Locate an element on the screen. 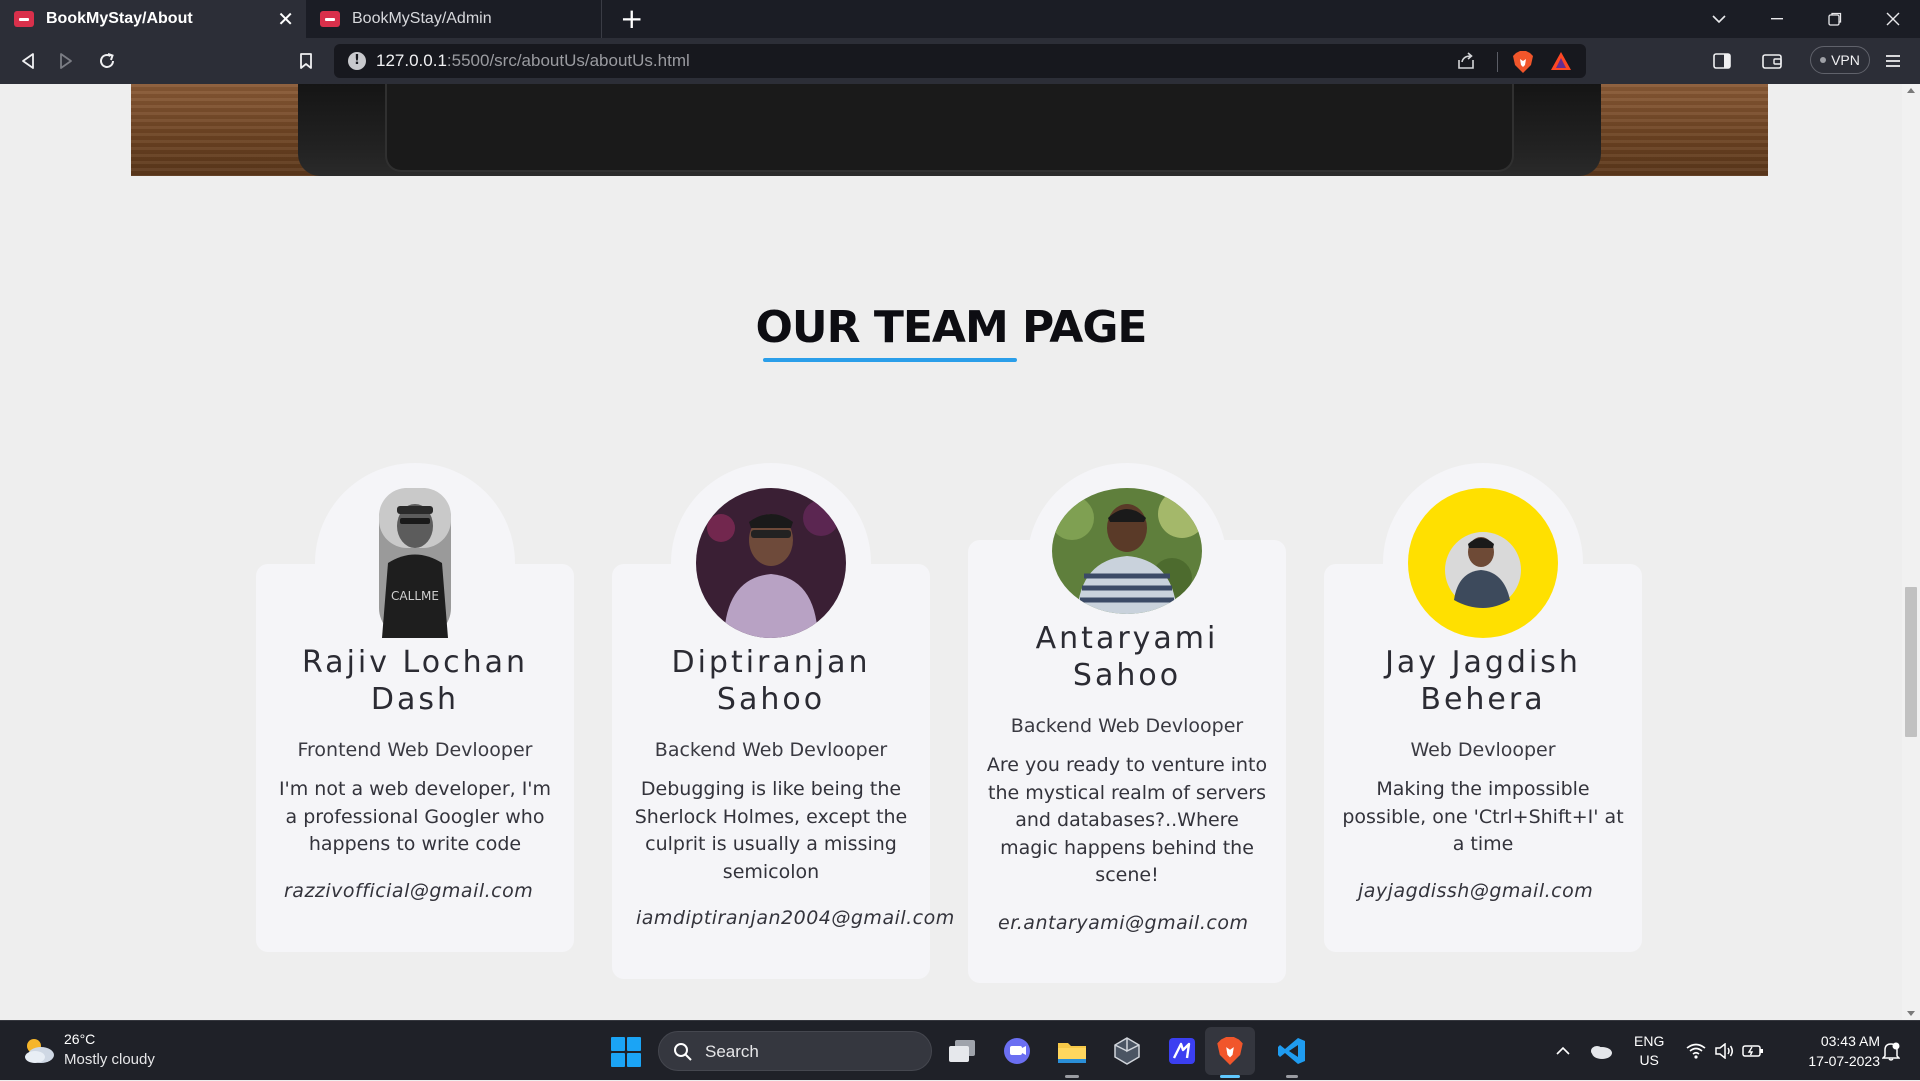 The width and height of the screenshot is (1920, 1081). vpn-button: VPN is located at coordinates (1840, 60).